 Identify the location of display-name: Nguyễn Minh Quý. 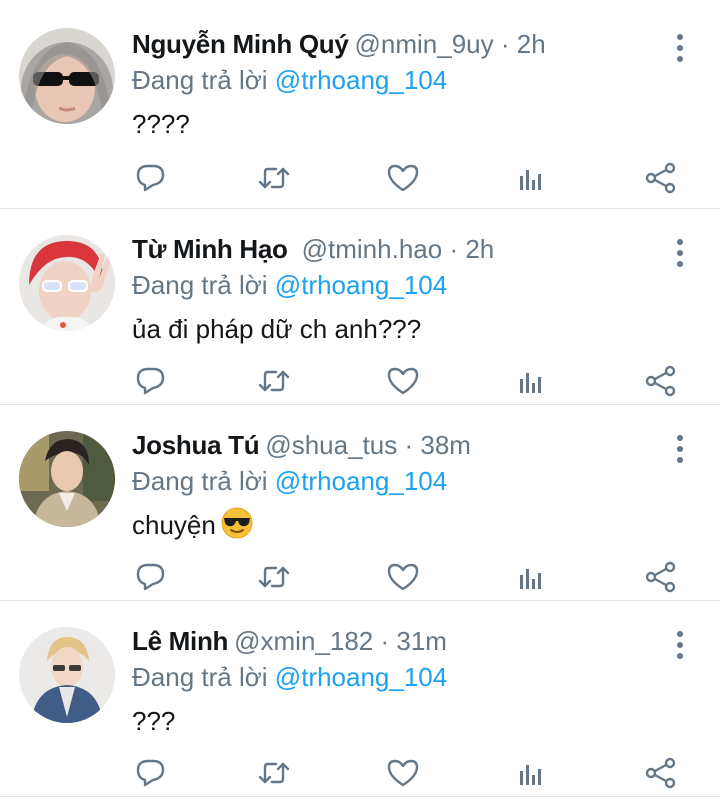
(240, 44).